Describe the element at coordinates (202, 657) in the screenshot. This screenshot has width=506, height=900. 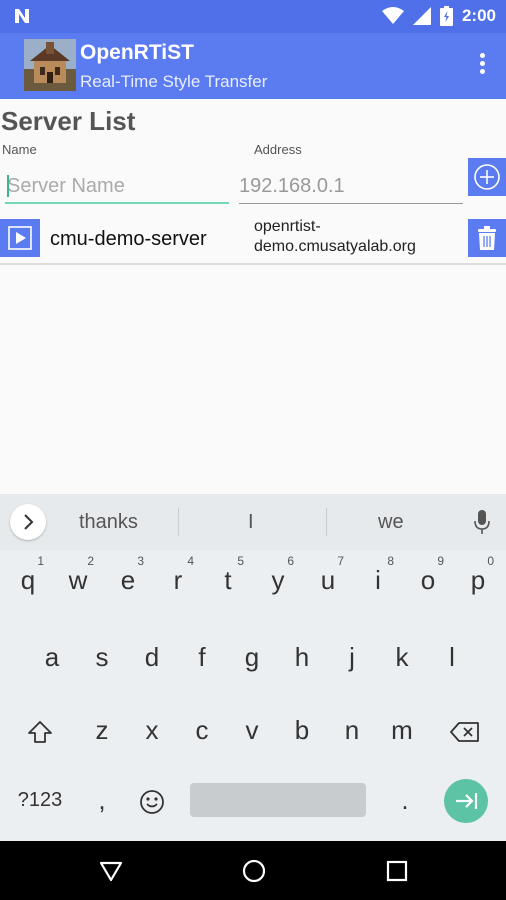
I see `key-f: f` at that location.